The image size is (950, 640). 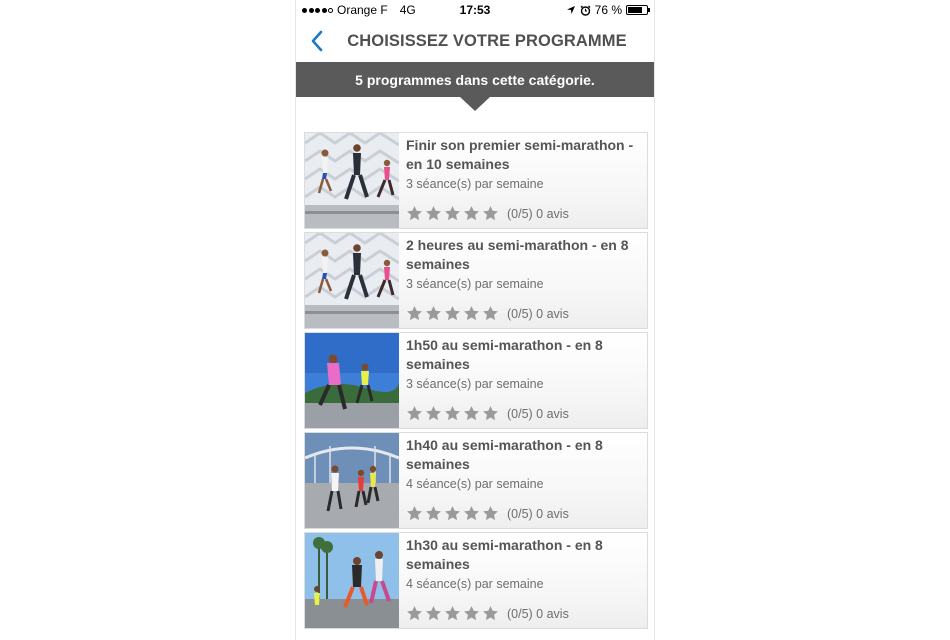 I want to click on battery-percent: 76 %, so click(x=608, y=10).